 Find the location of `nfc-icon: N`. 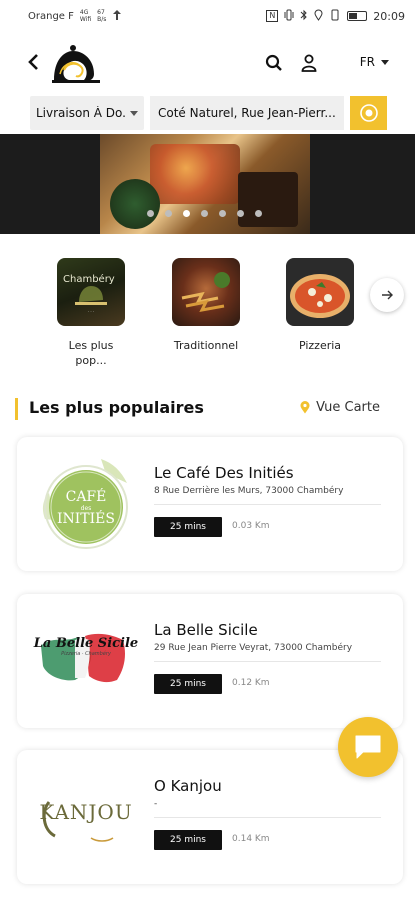

nfc-icon: N is located at coordinates (272, 16).